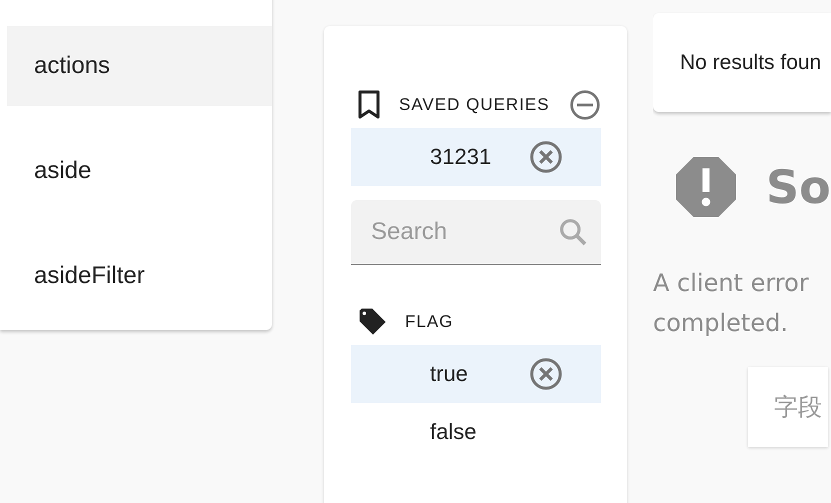 Image resolution: width=831 pixels, height=503 pixels. Describe the element at coordinates (139, 66) in the screenshot. I see `menu-item: actions` at that location.